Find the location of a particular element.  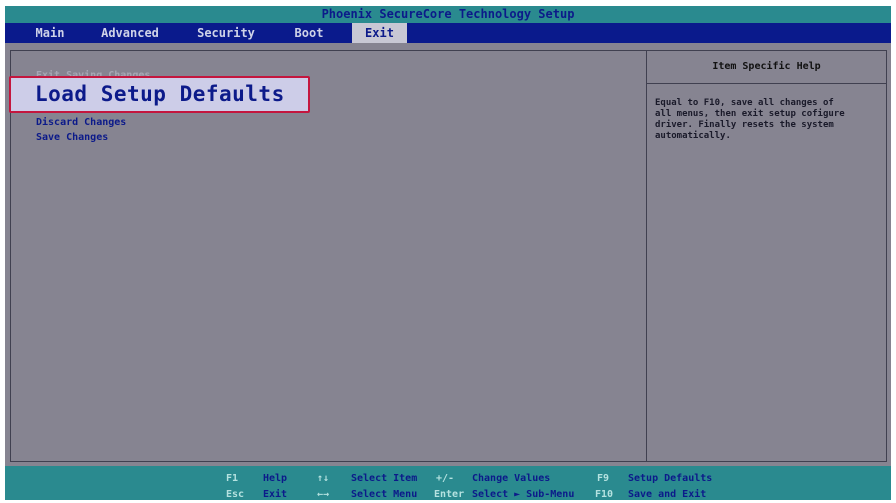

help-heading: Item Specific Help is located at coordinates (766, 67).